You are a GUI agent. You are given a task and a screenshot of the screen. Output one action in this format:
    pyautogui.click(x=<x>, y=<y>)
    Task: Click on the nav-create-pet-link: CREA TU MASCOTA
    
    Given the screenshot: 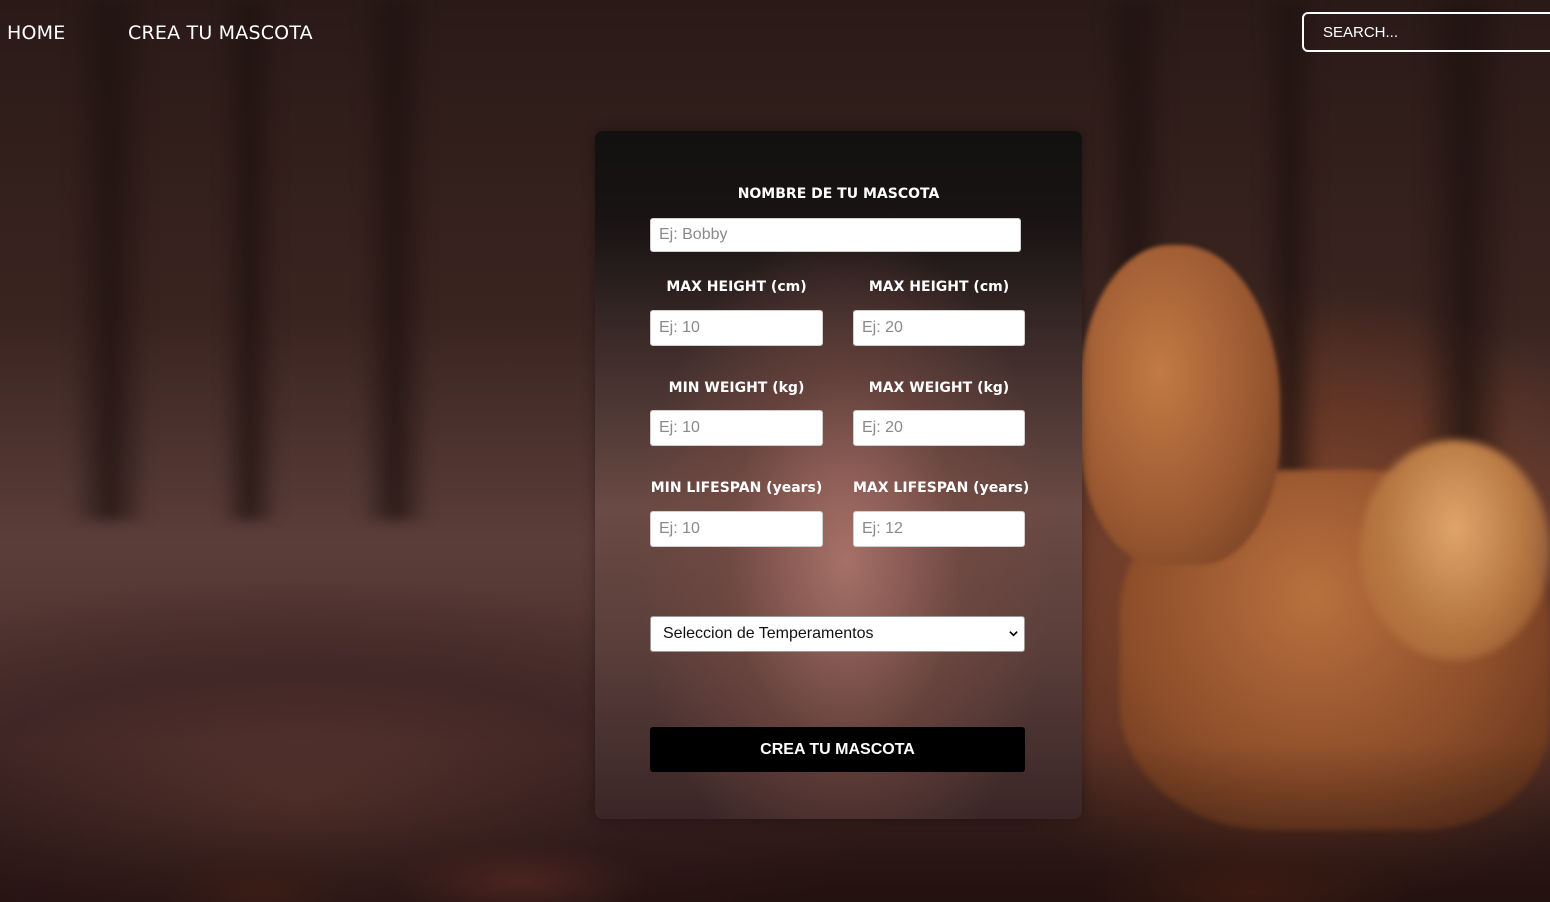 What is the action you would take?
    pyautogui.click(x=220, y=33)
    